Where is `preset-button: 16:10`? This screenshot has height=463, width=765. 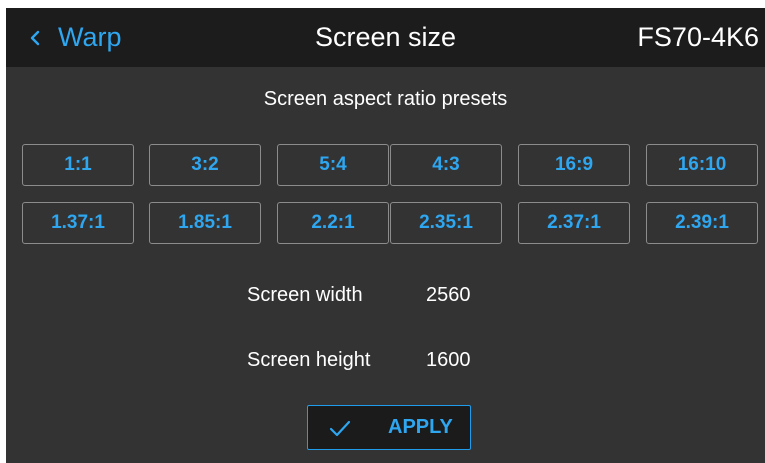 preset-button: 16:10 is located at coordinates (702, 165).